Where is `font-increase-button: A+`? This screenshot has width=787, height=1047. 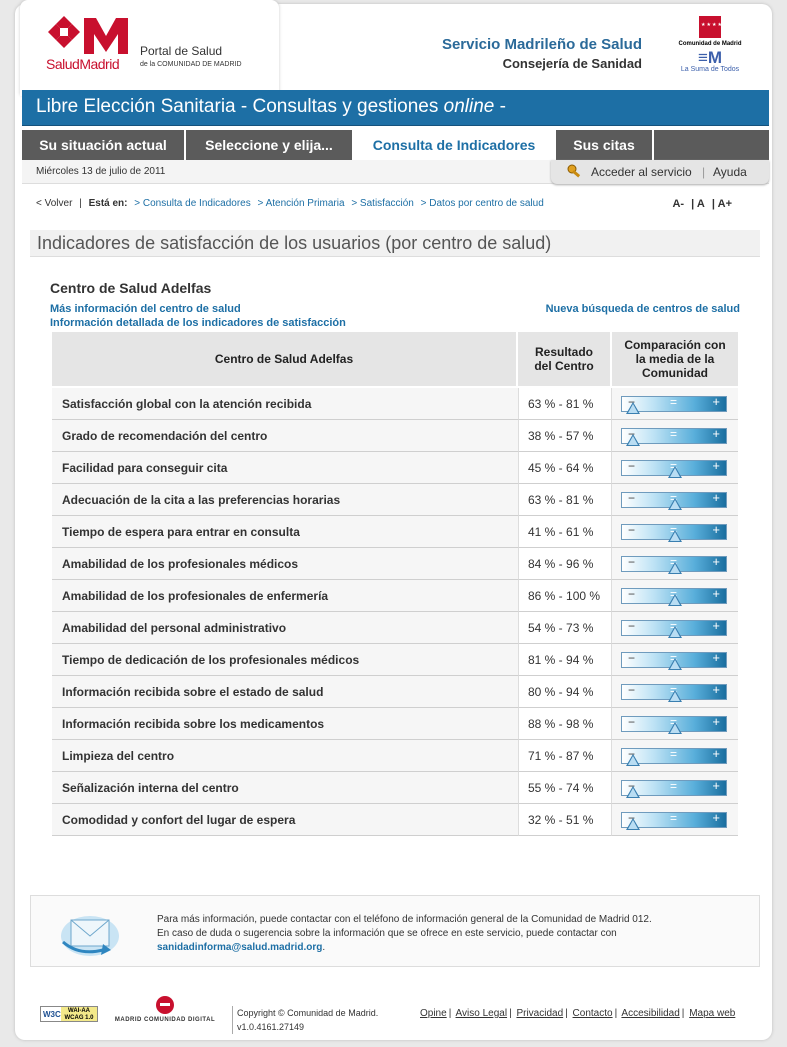
font-increase-button: A+ is located at coordinates (725, 204).